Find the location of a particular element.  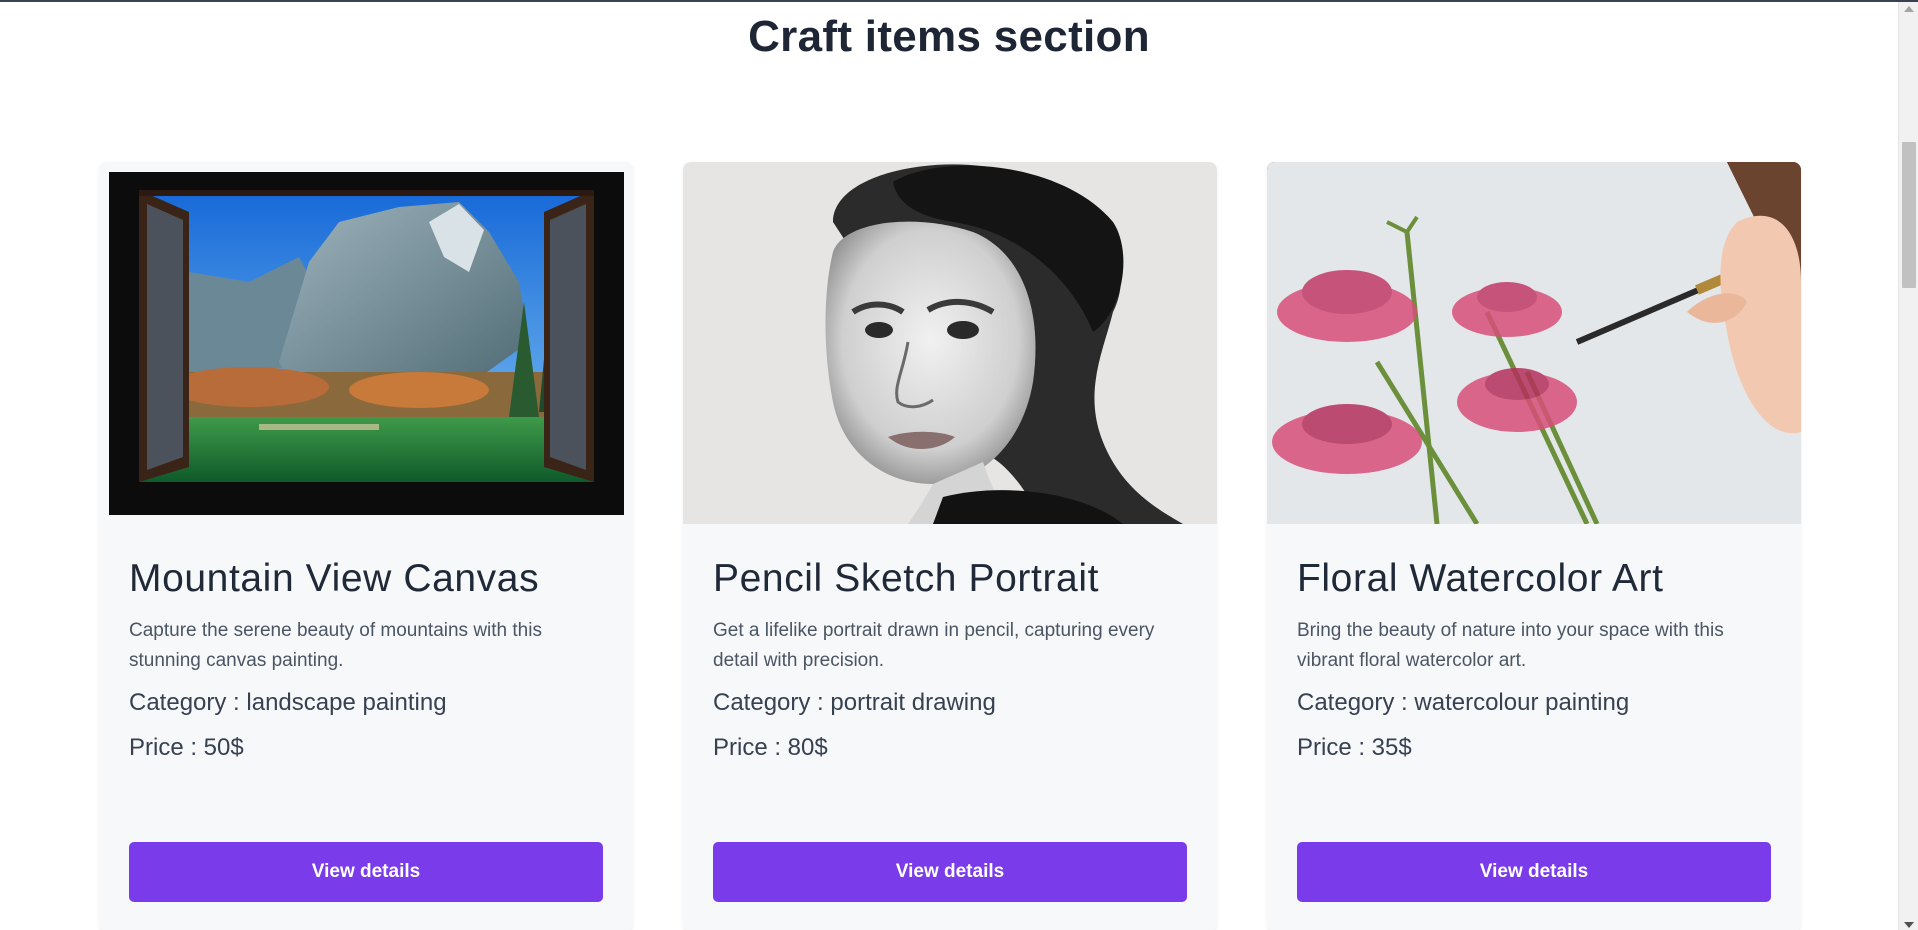

card-category: Category : landscape painting is located at coordinates (288, 702).